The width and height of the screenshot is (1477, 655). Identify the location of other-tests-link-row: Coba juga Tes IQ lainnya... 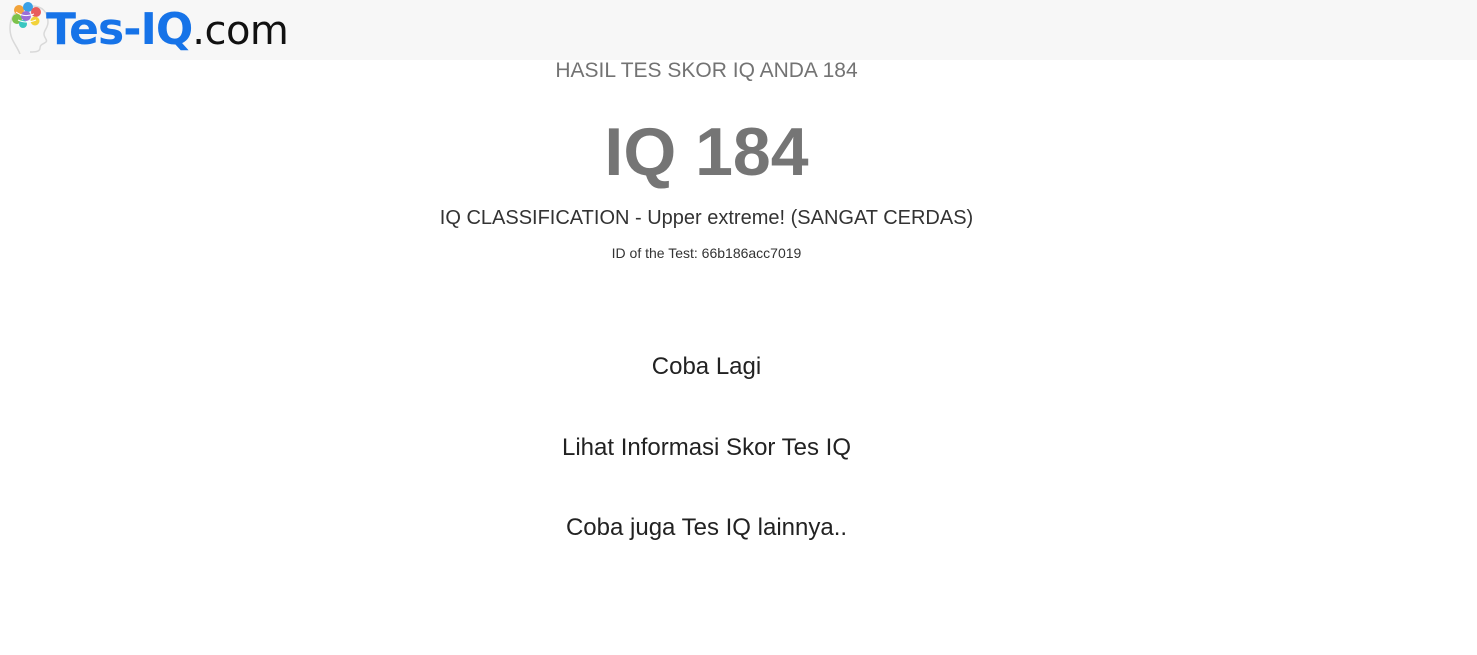
(706, 528).